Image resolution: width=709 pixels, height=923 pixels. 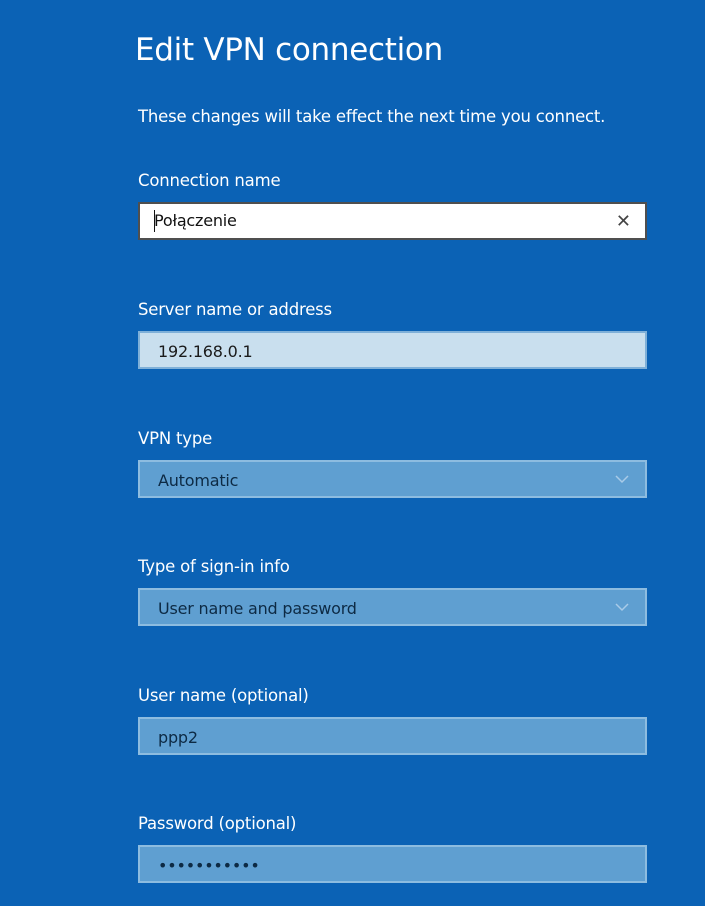 What do you see at coordinates (175, 438) in the screenshot?
I see `vpn-type-label: VPN type` at bounding box center [175, 438].